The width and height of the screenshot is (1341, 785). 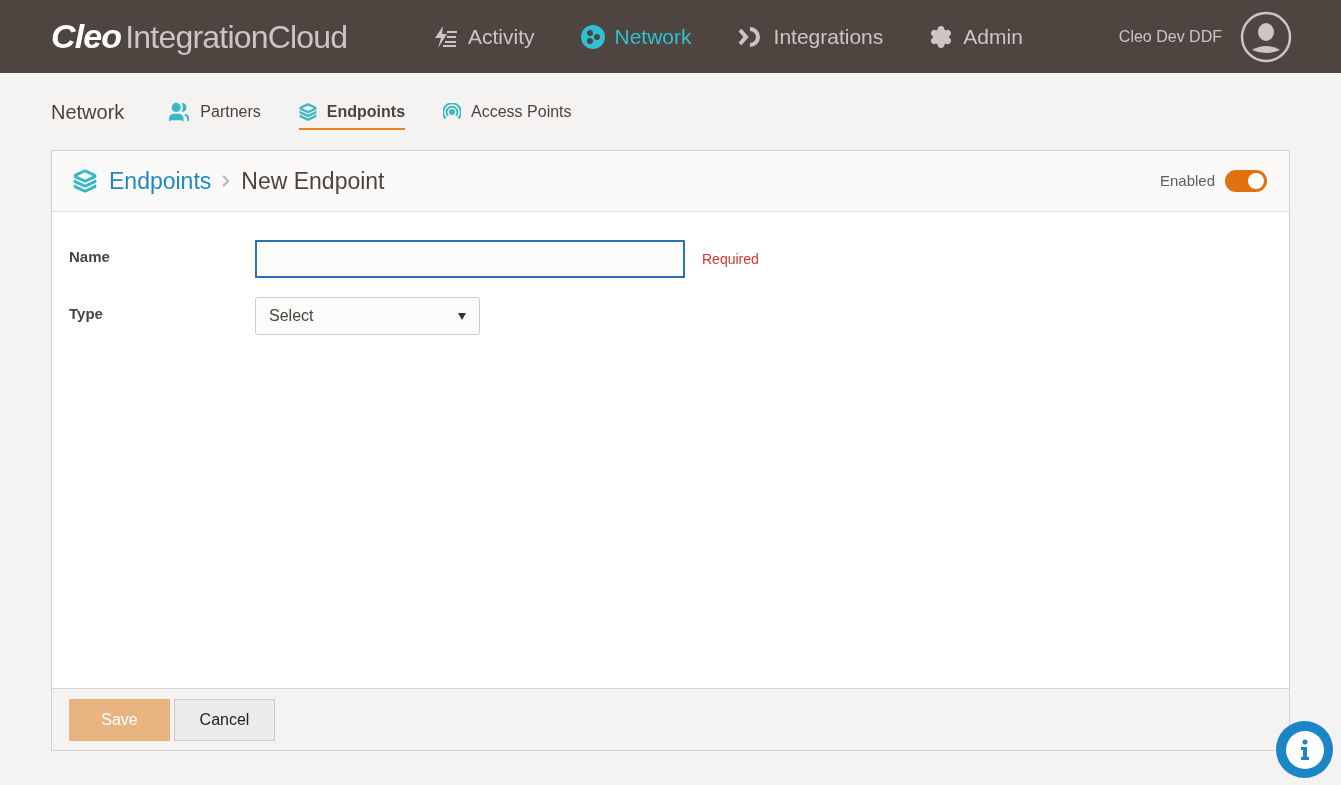 What do you see at coordinates (507, 111) in the screenshot?
I see `sub-tab: Access Points` at bounding box center [507, 111].